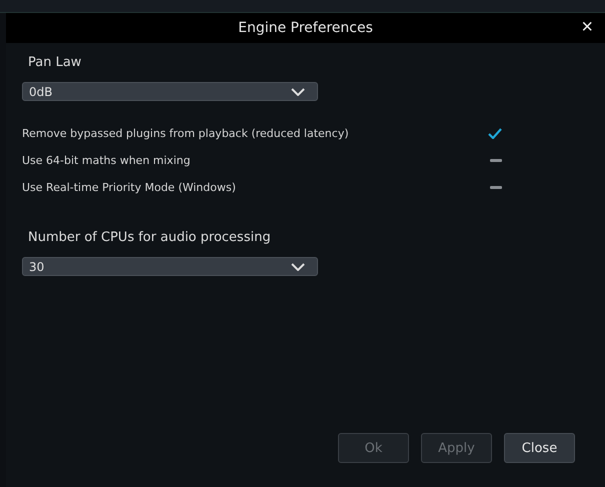 This screenshot has height=487, width=605. Describe the element at coordinates (185, 133) in the screenshot. I see `option-label: Remove bypassed plugins from playback (reduced latency)` at that location.